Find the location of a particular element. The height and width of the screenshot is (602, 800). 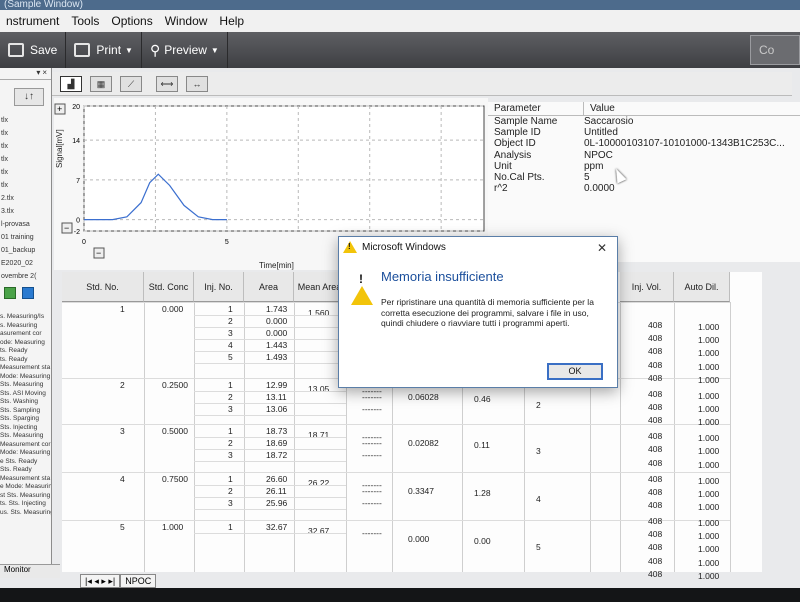

chart-view-icon: ▟ is located at coordinates (71, 83).